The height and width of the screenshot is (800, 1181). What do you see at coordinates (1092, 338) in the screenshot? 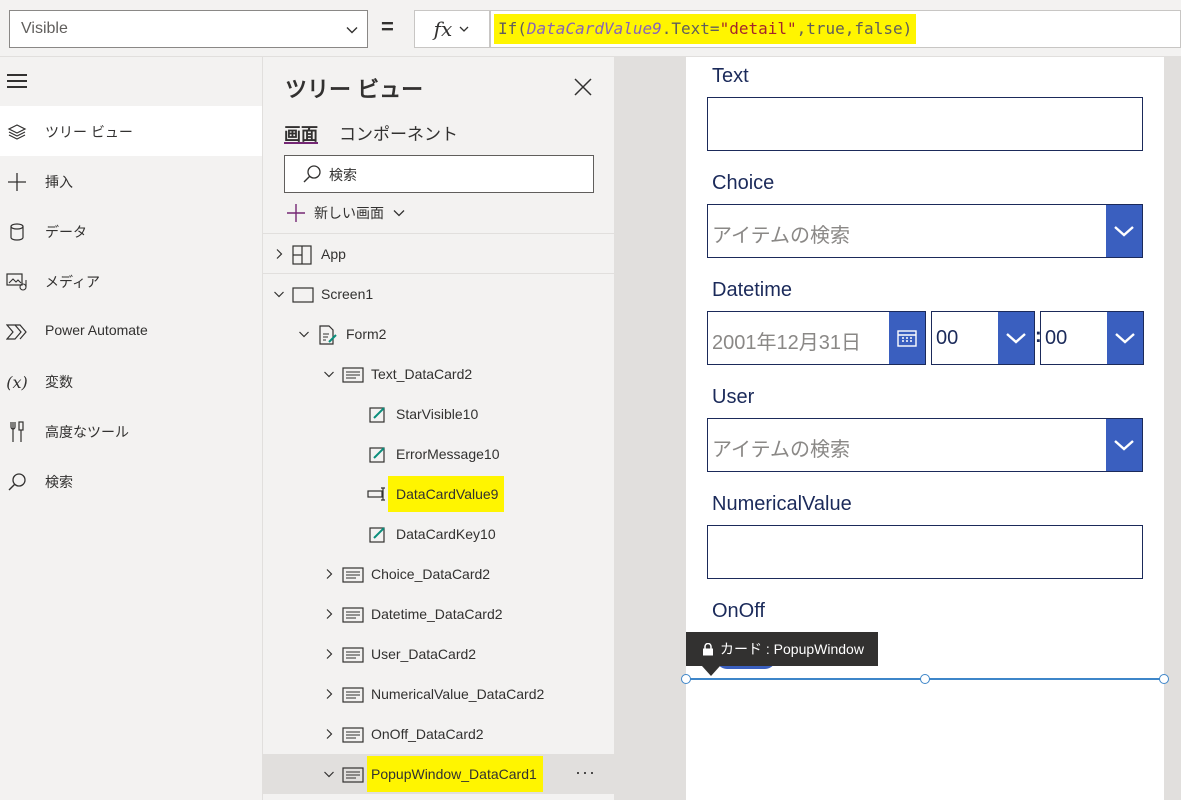
I see `minute-dropdown: 00` at bounding box center [1092, 338].